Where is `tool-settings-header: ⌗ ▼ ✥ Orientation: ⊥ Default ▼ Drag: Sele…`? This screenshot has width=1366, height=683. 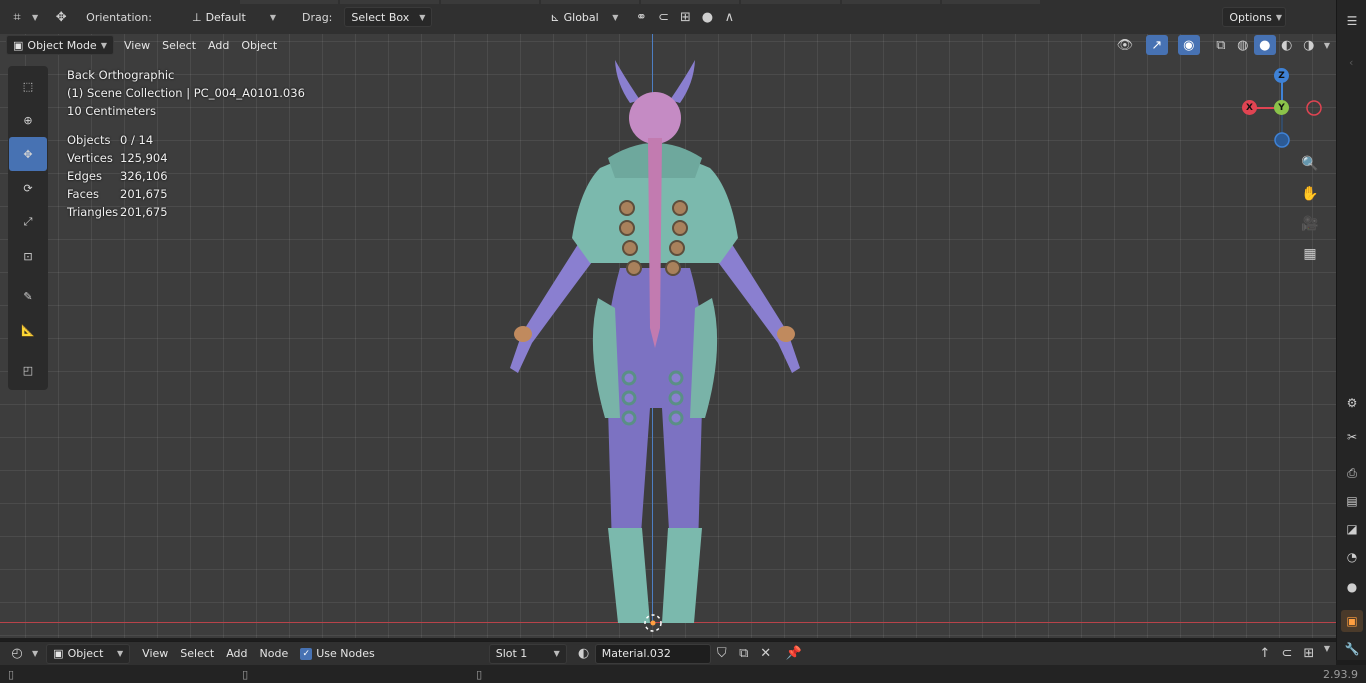
tool-settings-header: ⌗ ▼ ✥ Orientation: ⊥ Default ▼ Drag: Sele… is located at coordinates (683, 17).